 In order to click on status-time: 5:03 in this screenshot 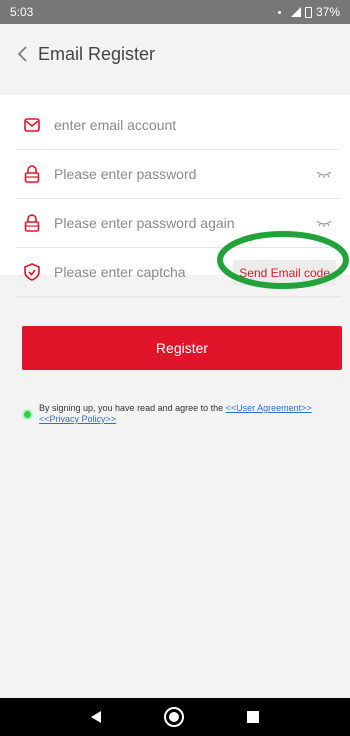, I will do `click(22, 12)`.